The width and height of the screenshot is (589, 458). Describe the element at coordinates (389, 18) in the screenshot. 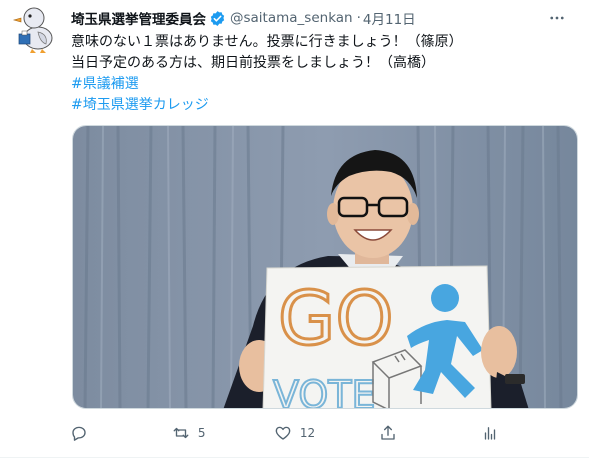

I see `tweet-date: 4月11日` at that location.